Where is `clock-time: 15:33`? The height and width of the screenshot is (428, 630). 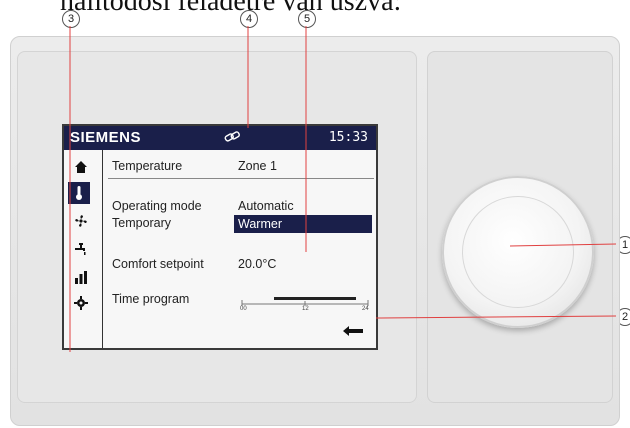
clock-time: 15:33 is located at coordinates (348, 137).